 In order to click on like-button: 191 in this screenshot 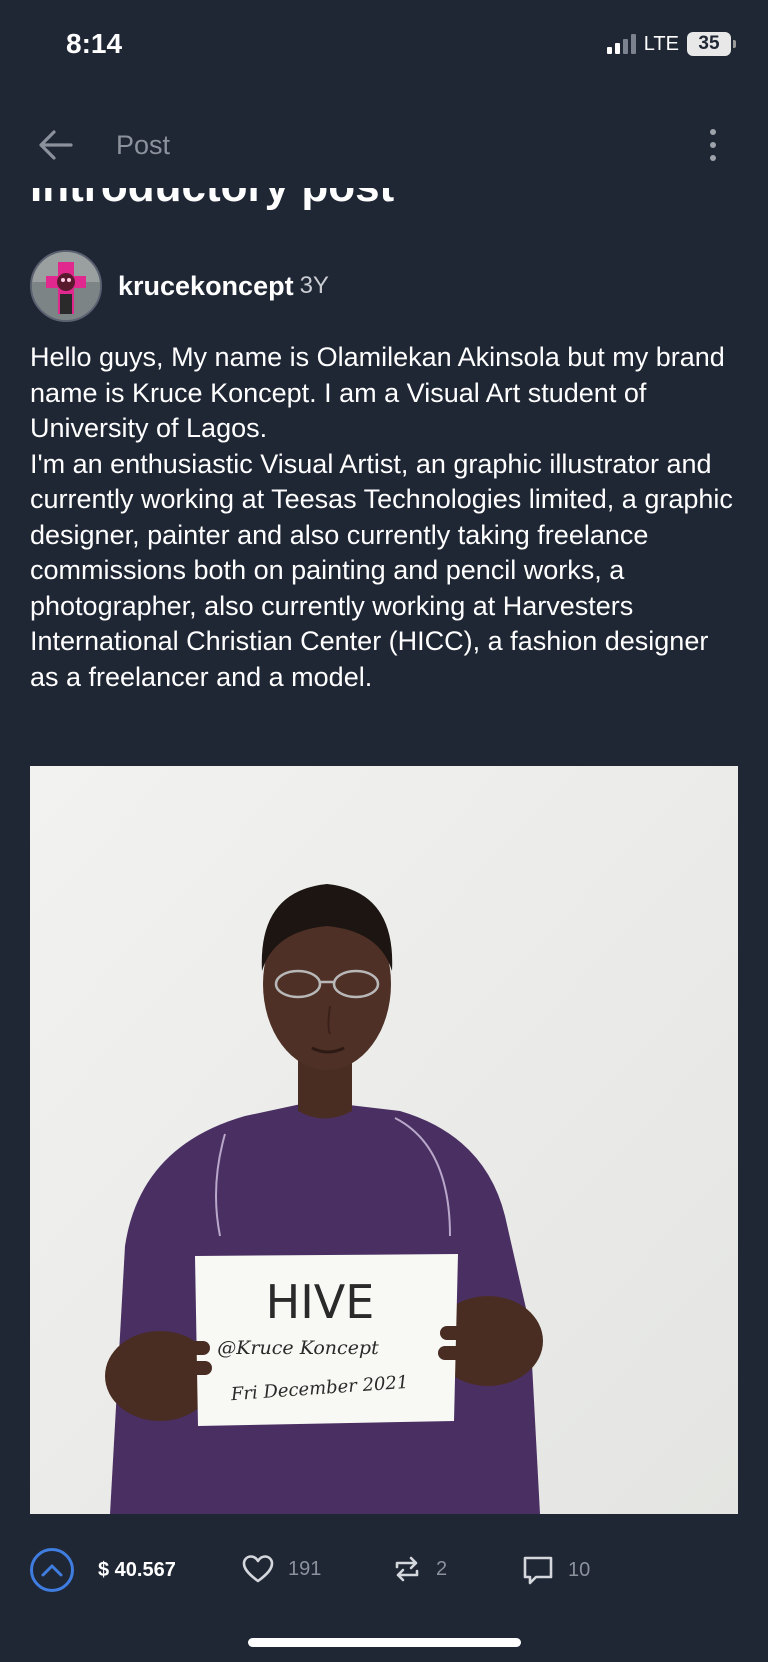, I will do `click(281, 1569)`.